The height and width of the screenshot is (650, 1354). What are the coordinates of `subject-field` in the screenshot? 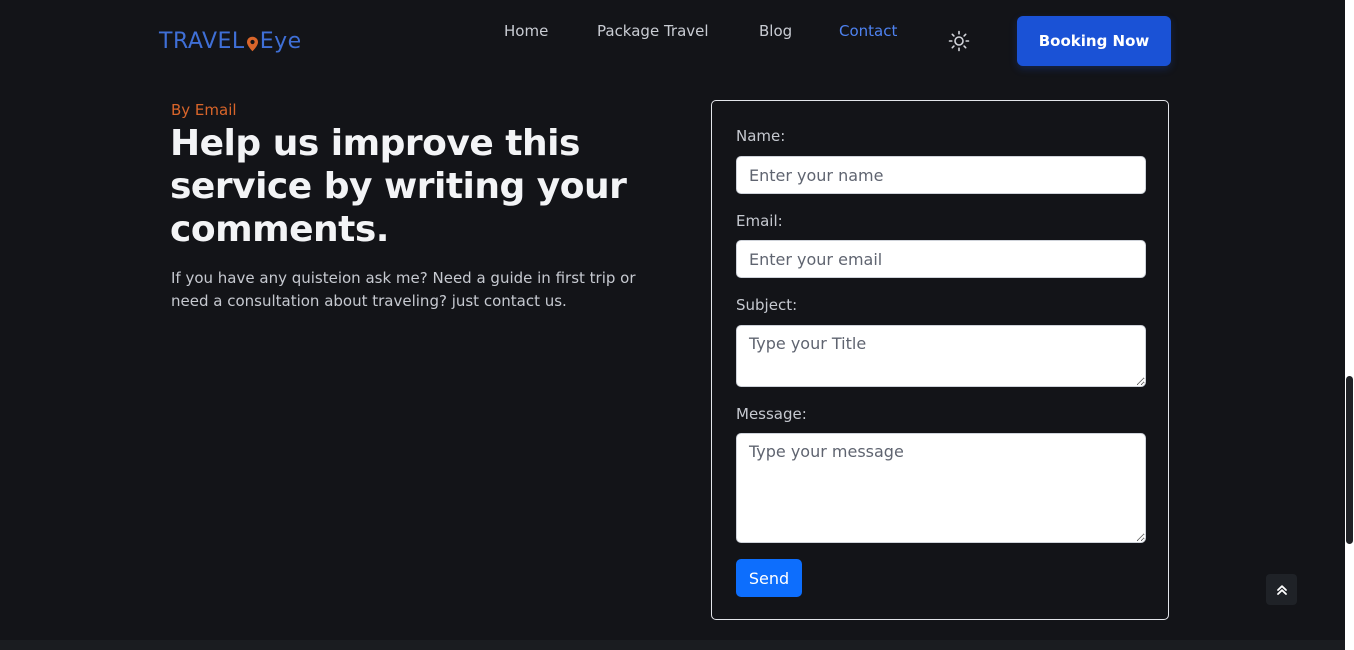 It's located at (941, 356).